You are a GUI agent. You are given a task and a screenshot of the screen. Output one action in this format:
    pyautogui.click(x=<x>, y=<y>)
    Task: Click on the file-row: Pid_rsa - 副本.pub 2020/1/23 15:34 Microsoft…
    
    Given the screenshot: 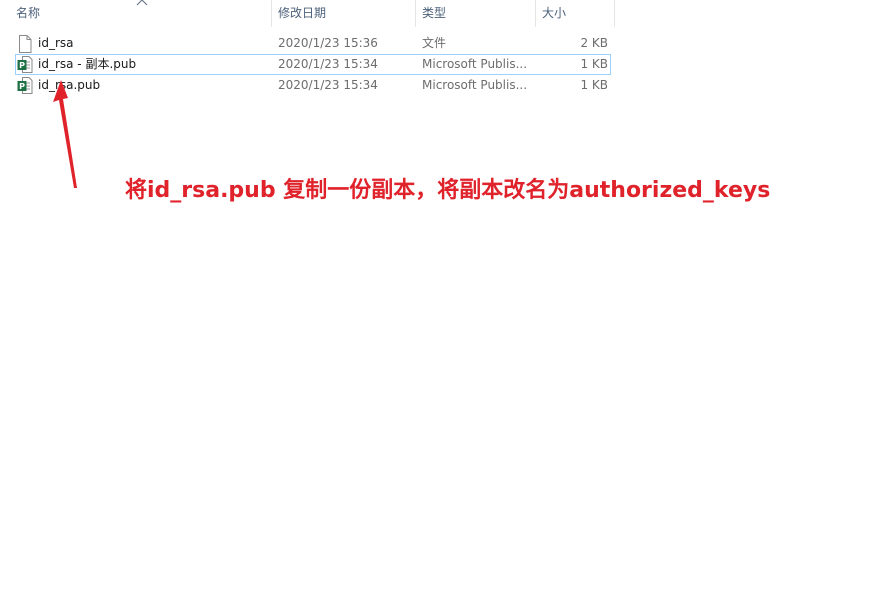 What is the action you would take?
    pyautogui.click(x=313, y=64)
    